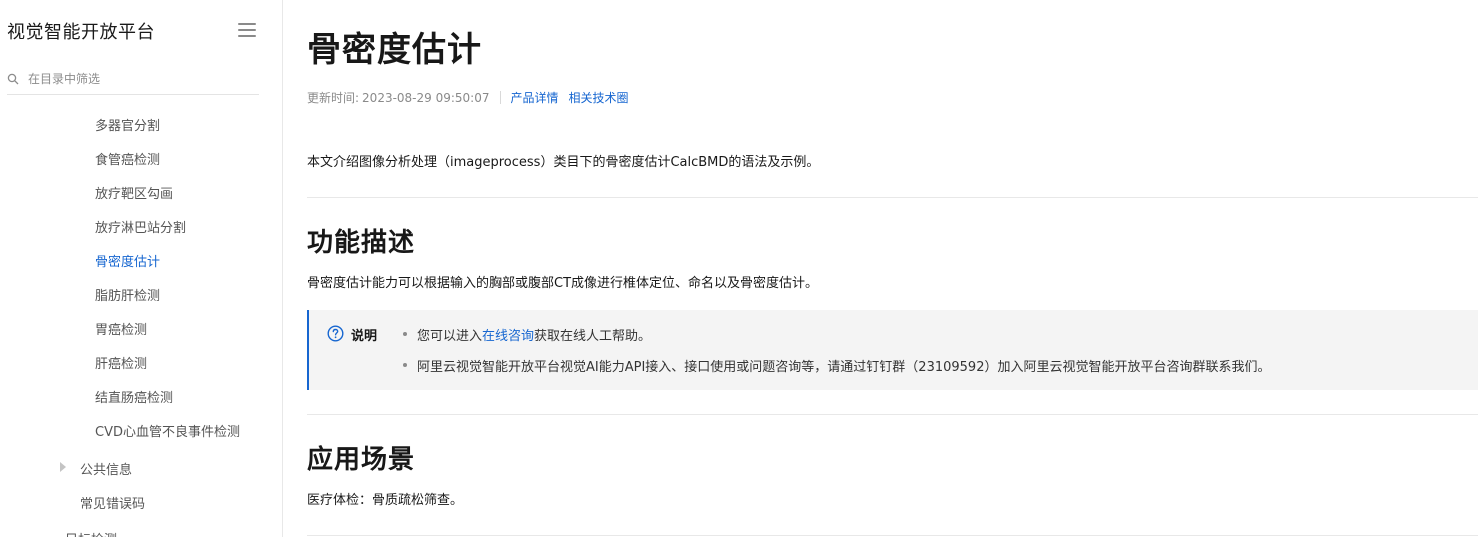 Image resolution: width=1478 pixels, height=537 pixels. I want to click on sidebar-item-radiotherapy-target: 放疗靶区勾画, so click(134, 192).